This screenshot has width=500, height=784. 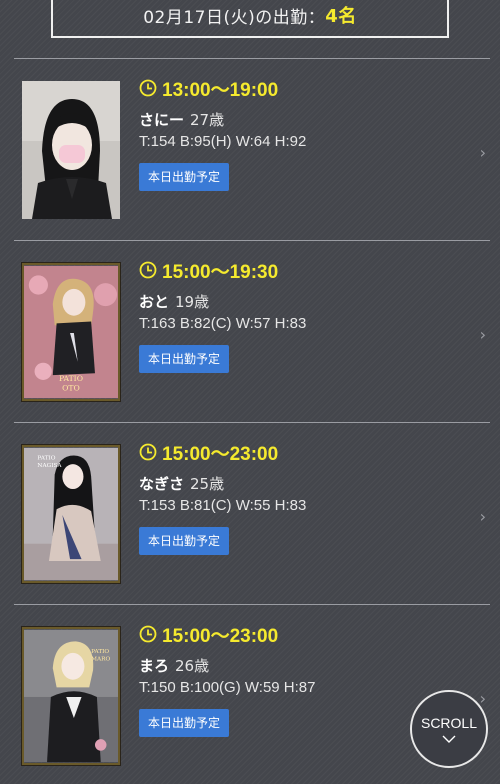 I want to click on chevron-down-icon, so click(x=449, y=739).